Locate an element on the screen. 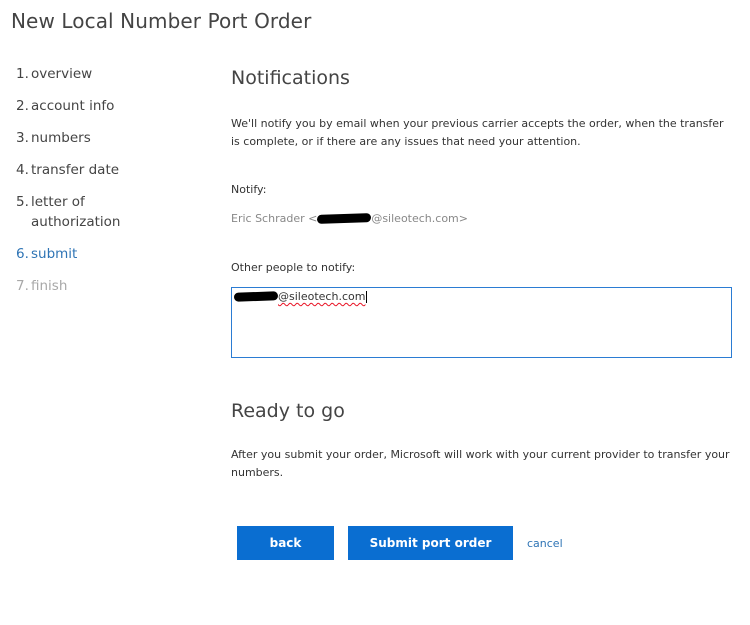 This screenshot has height=625, width=750. notify-recipient: Eric Schrader < @sileotech.com> is located at coordinates (349, 218).